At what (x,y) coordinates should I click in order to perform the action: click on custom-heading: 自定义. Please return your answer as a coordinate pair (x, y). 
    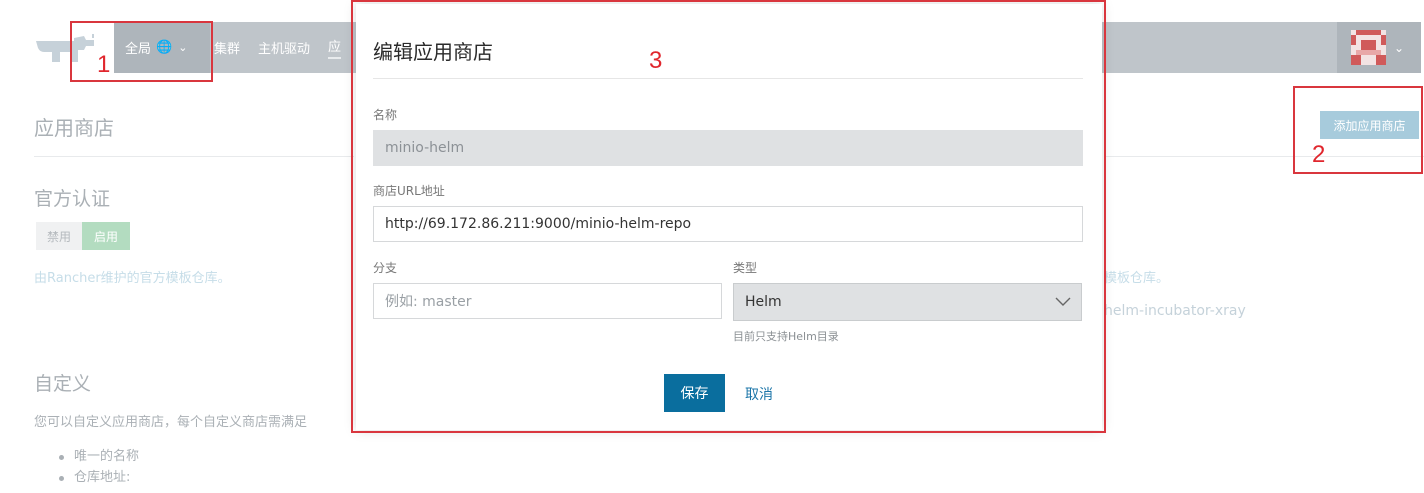
    Looking at the image, I should click on (63, 384).